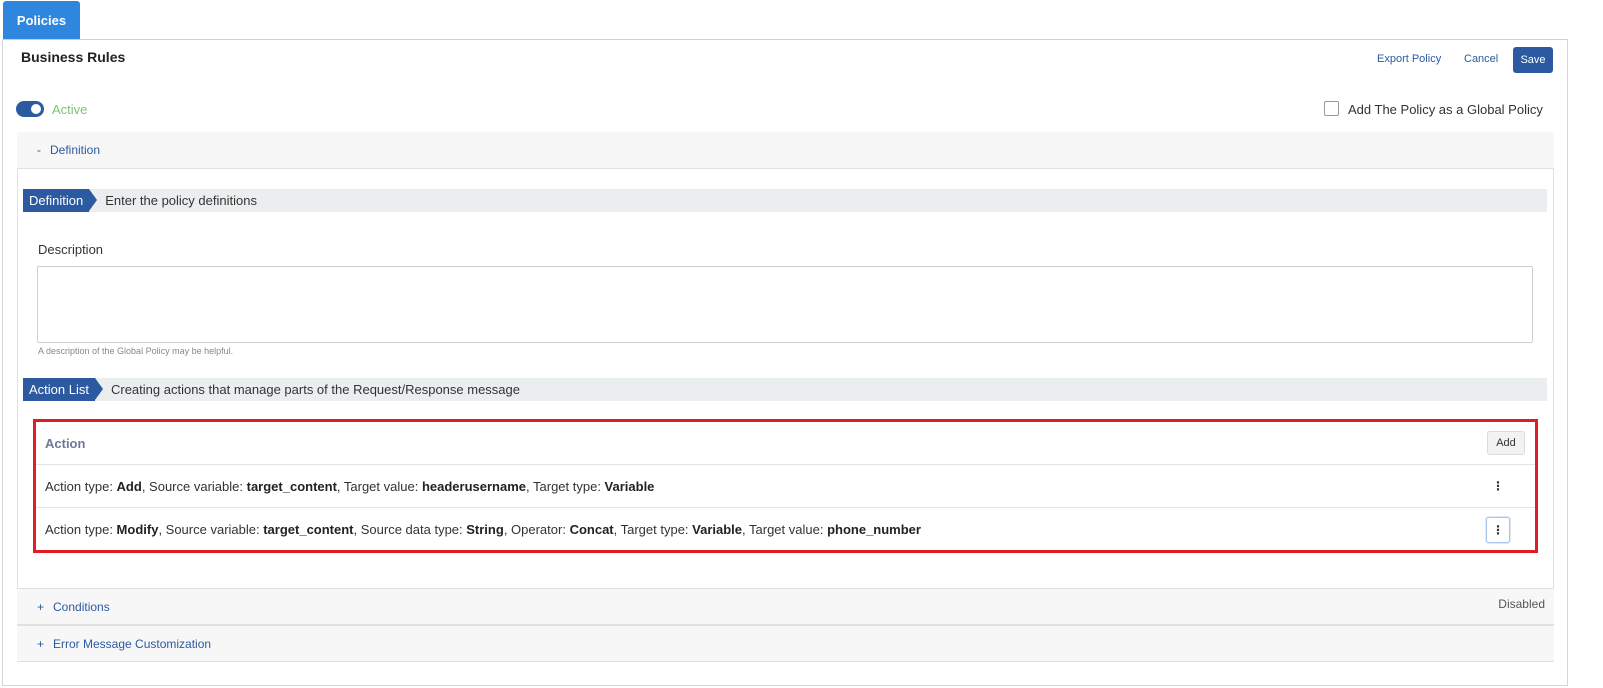 This screenshot has height=688, width=1603. Describe the element at coordinates (73, 57) in the screenshot. I see `page-title: Business Rules` at that location.